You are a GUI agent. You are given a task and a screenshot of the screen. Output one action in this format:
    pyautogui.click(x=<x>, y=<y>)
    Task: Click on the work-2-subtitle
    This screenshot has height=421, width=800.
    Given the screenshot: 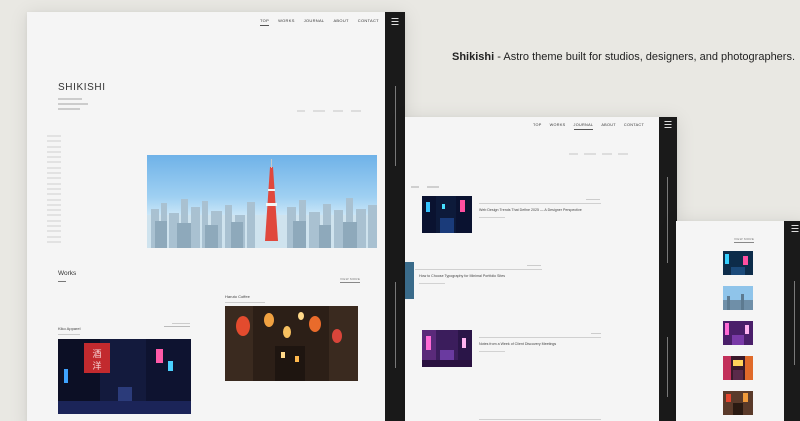 What is the action you would take?
    pyautogui.click(x=245, y=302)
    